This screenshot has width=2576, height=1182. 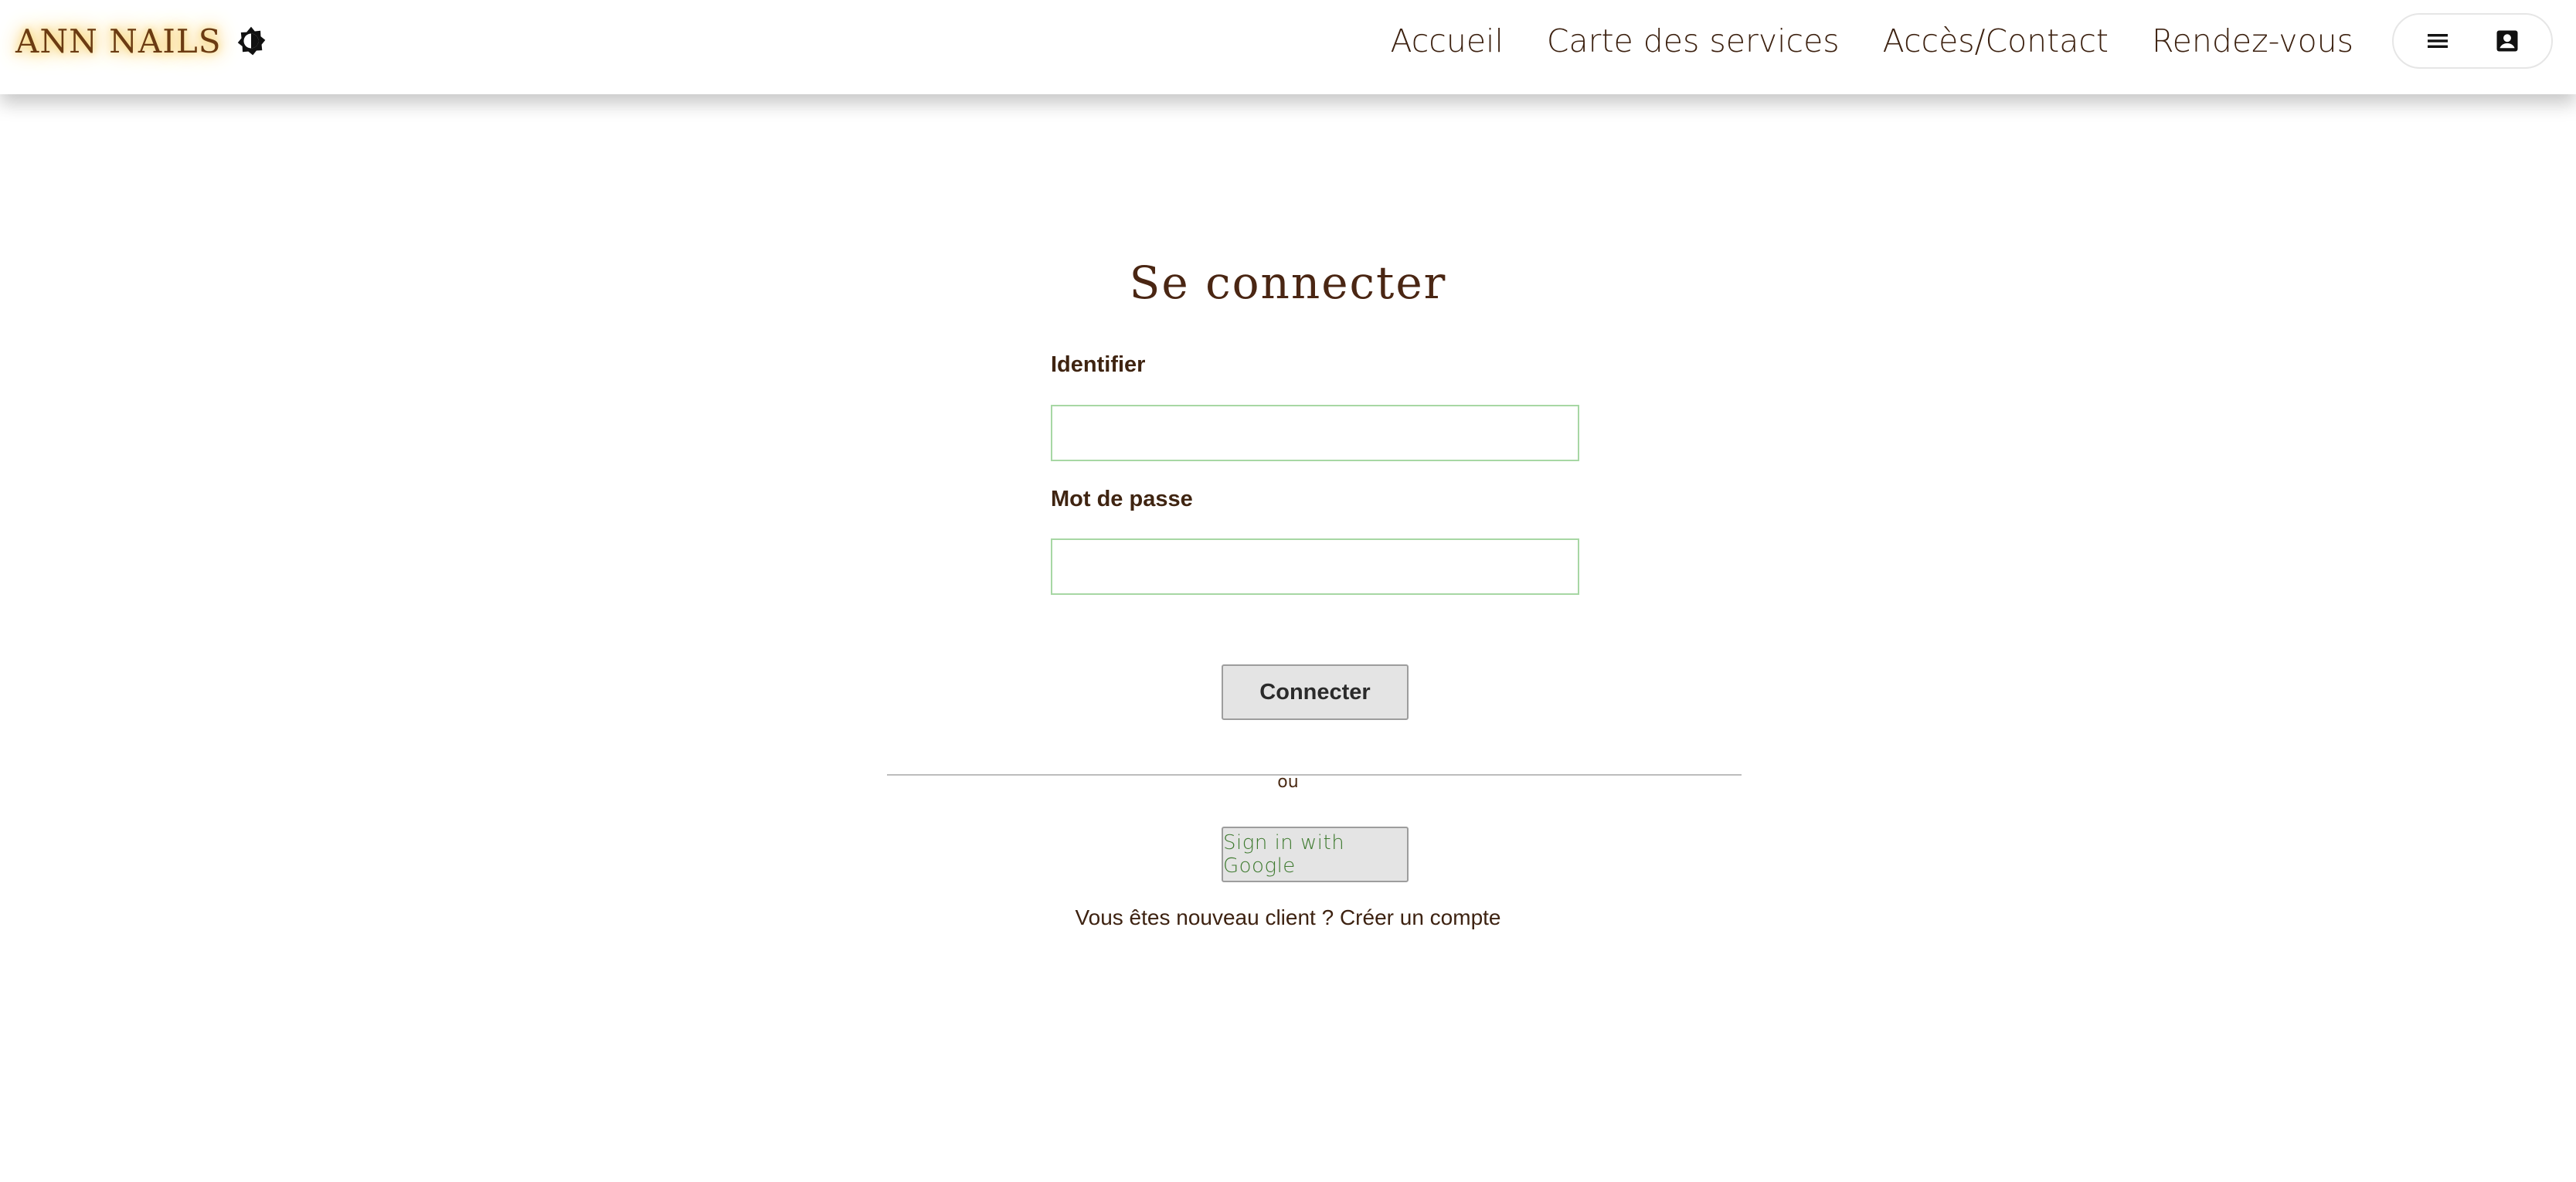 I want to click on brand: ANN NAILS, so click(x=142, y=41).